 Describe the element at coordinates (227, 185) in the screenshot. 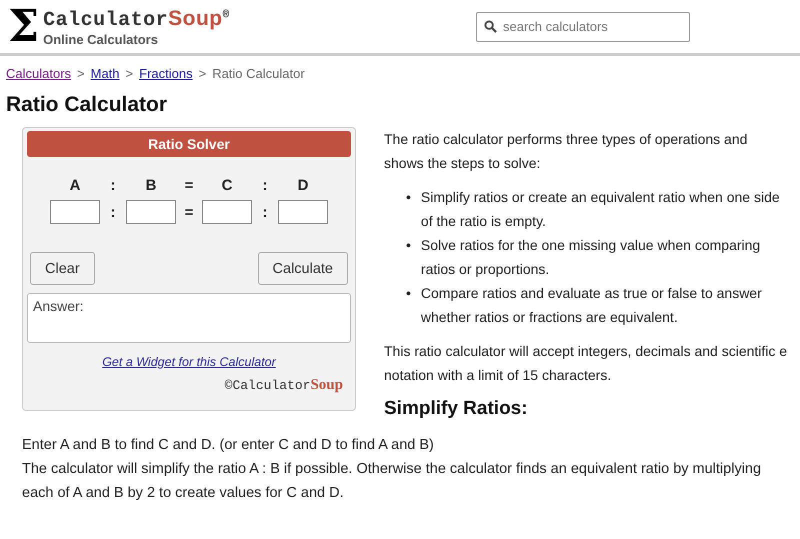

I see `variable-label: C` at that location.